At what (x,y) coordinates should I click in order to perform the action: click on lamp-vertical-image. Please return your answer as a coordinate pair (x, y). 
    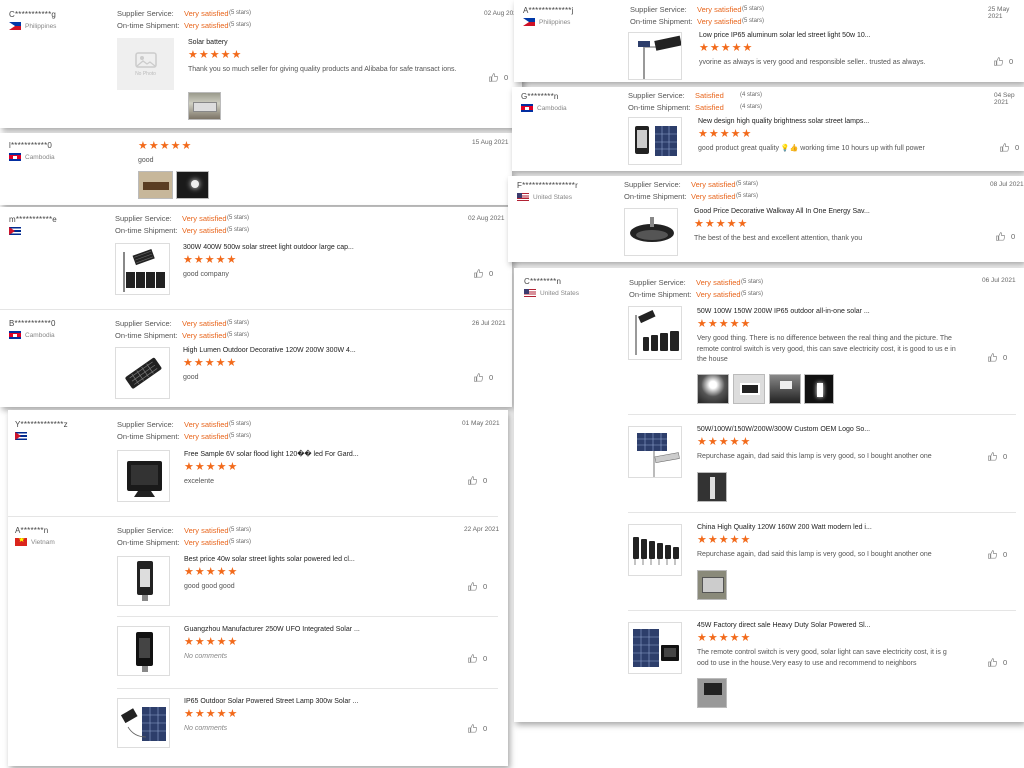
    Looking at the image, I should click on (145, 581).